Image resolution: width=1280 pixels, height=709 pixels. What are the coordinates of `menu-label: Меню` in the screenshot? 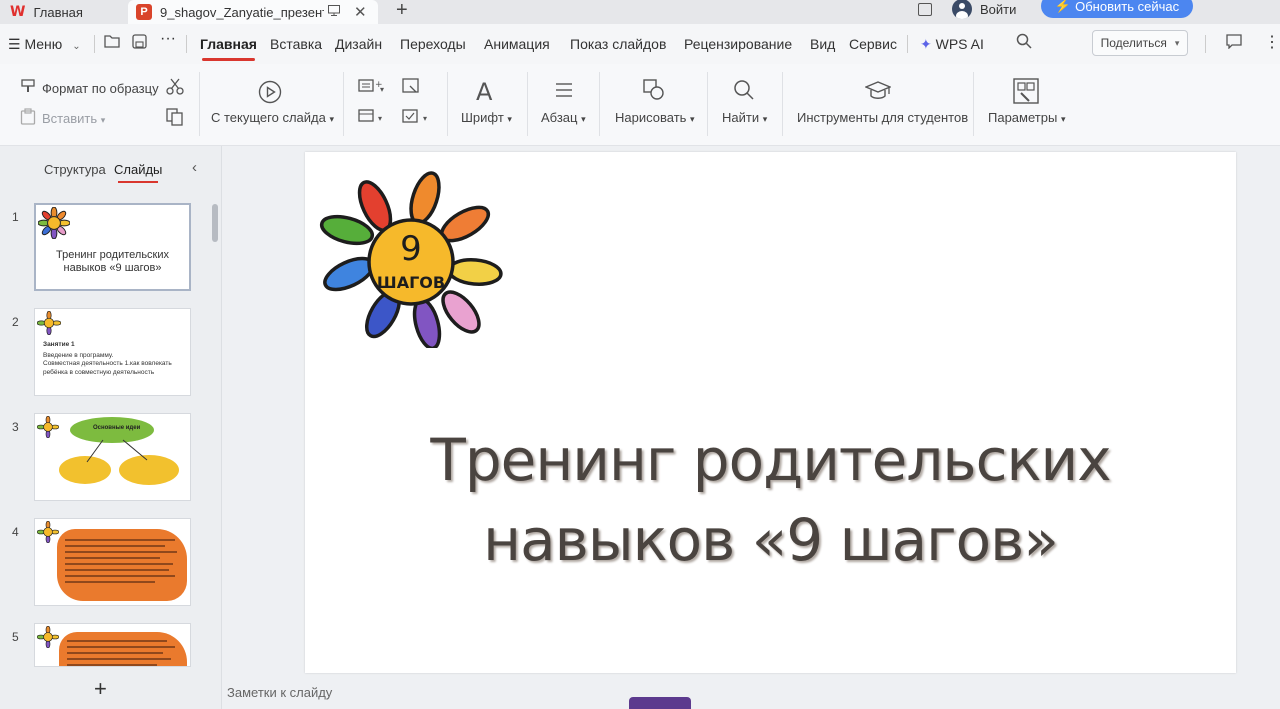 It's located at (43, 44).